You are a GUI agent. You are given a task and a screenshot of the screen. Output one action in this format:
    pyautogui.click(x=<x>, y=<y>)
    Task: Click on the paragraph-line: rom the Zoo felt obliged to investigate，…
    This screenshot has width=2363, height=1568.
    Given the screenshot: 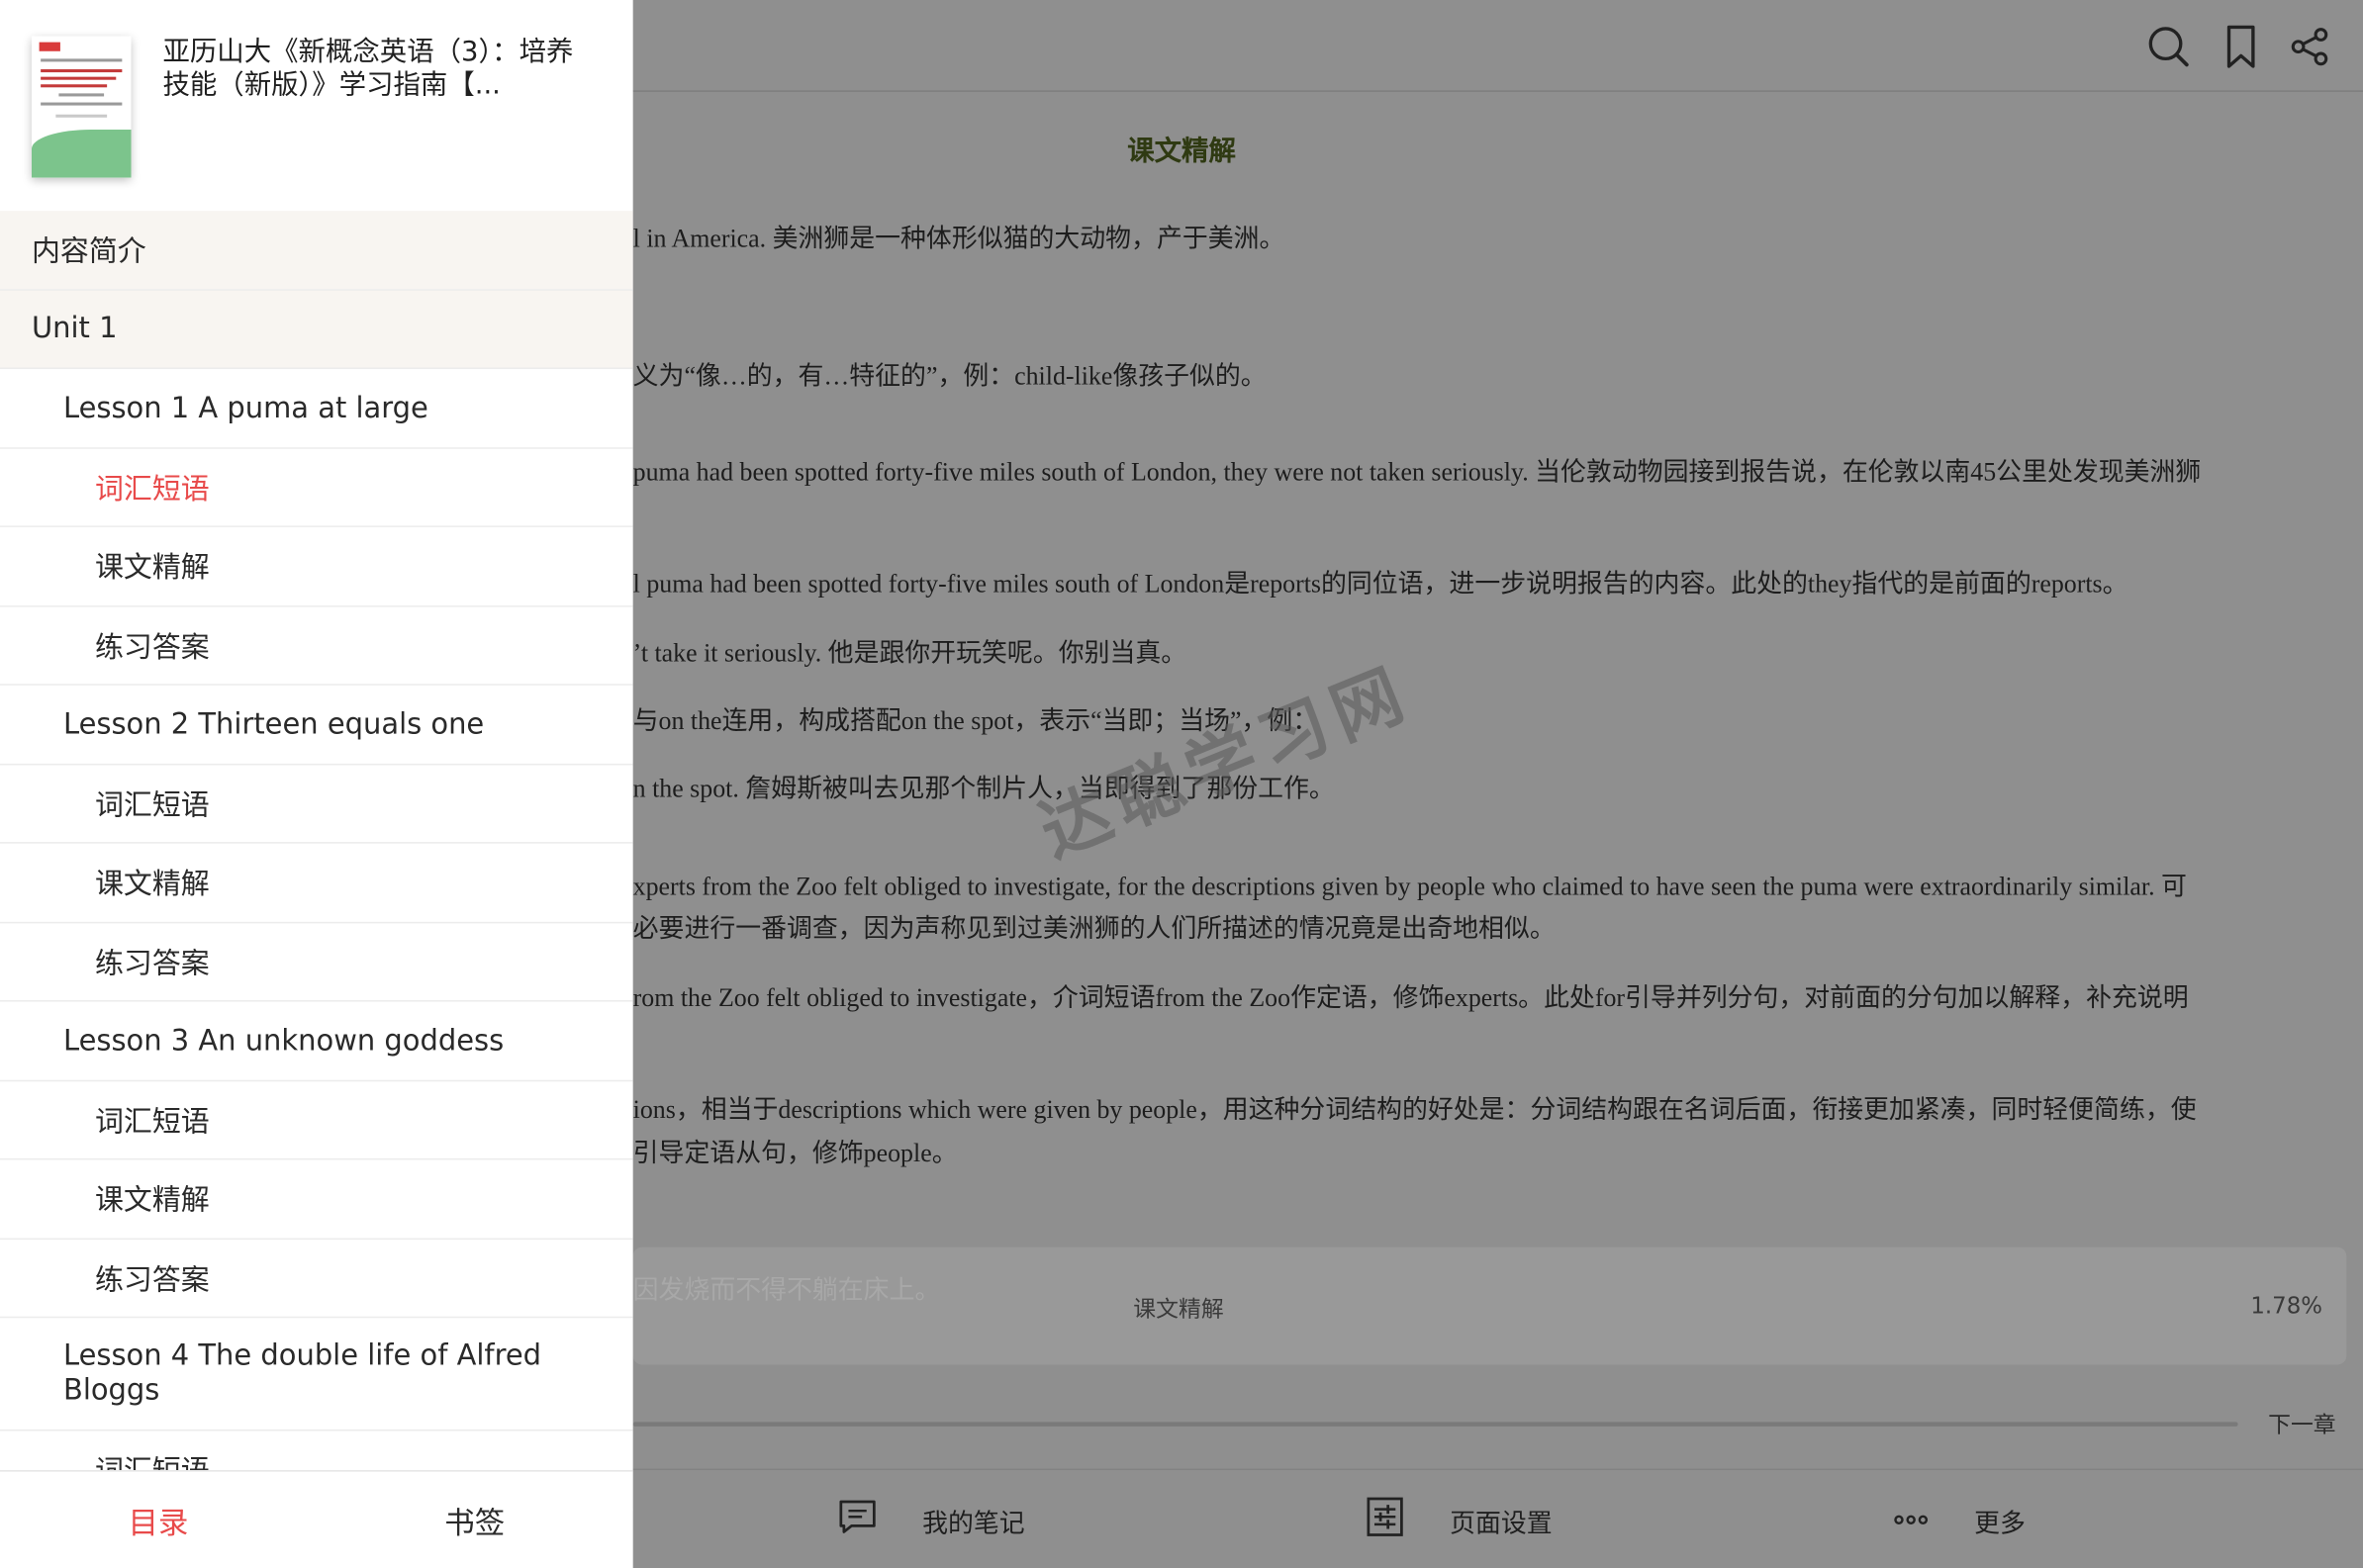 What is the action you would take?
    pyautogui.click(x=1410, y=998)
    